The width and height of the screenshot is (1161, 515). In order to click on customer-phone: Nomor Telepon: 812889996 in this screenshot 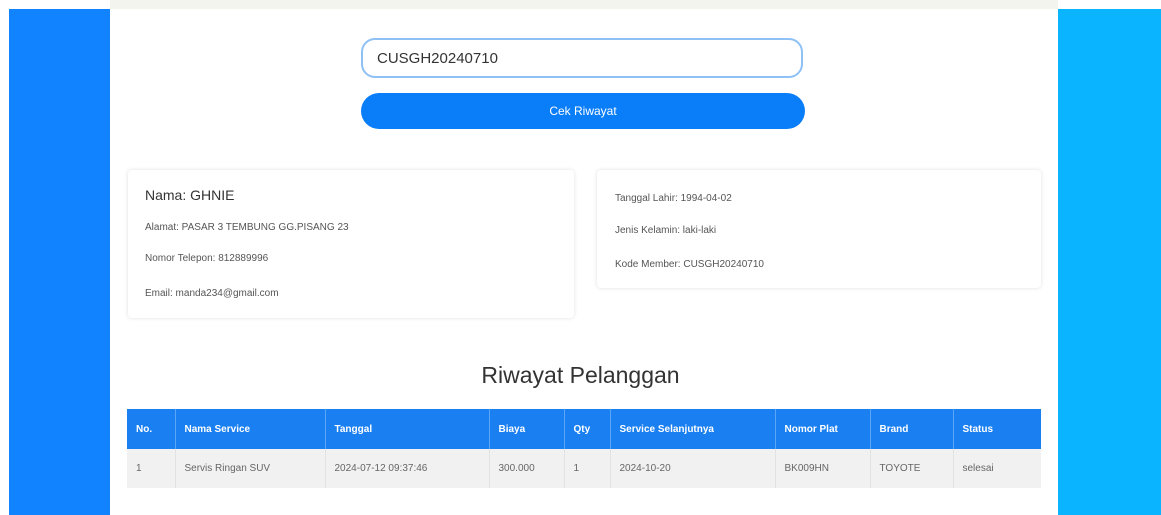, I will do `click(207, 258)`.